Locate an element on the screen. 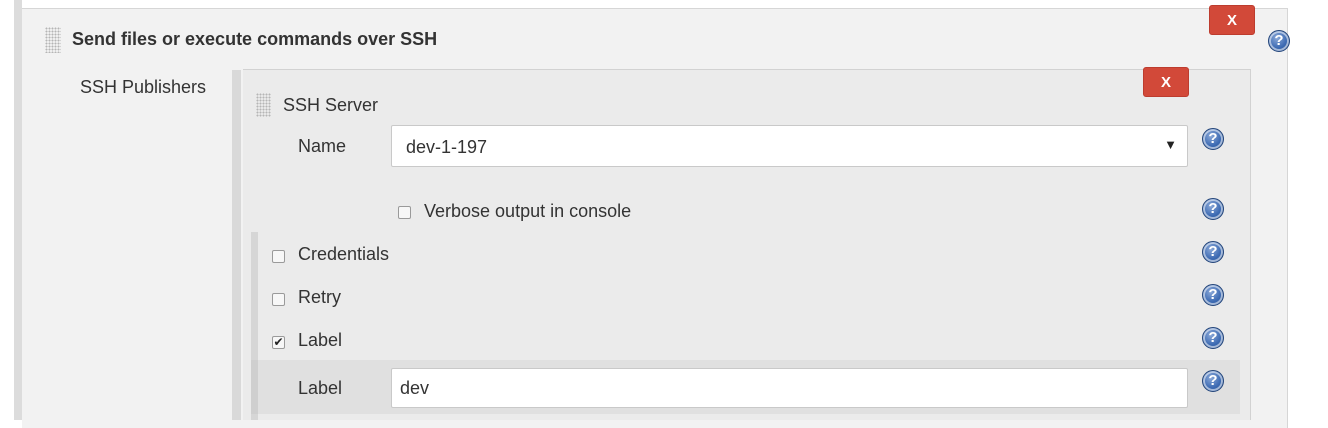 This screenshot has height=428, width=1328. section-title: Send files or execute commands over SSH is located at coordinates (255, 39).